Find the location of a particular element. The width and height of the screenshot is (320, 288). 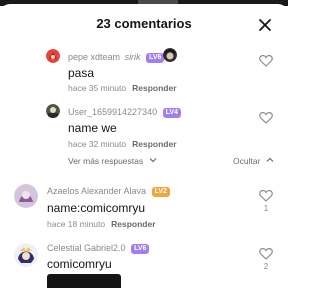

comment-meta: hace 18 minuto Responder is located at coordinates (101, 224).